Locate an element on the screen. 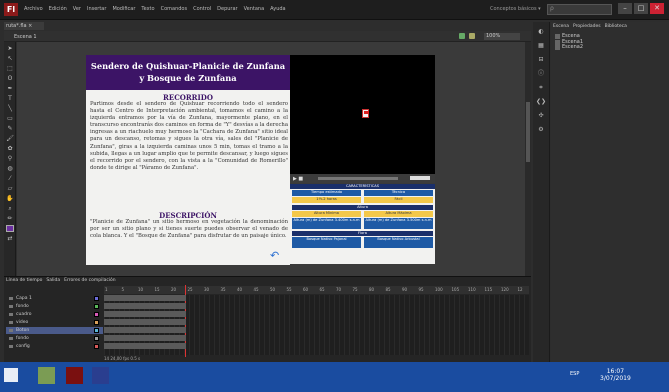 This screenshot has width=669, height=392. eraser-tool-icon: ▱ is located at coordinates (10, 188).